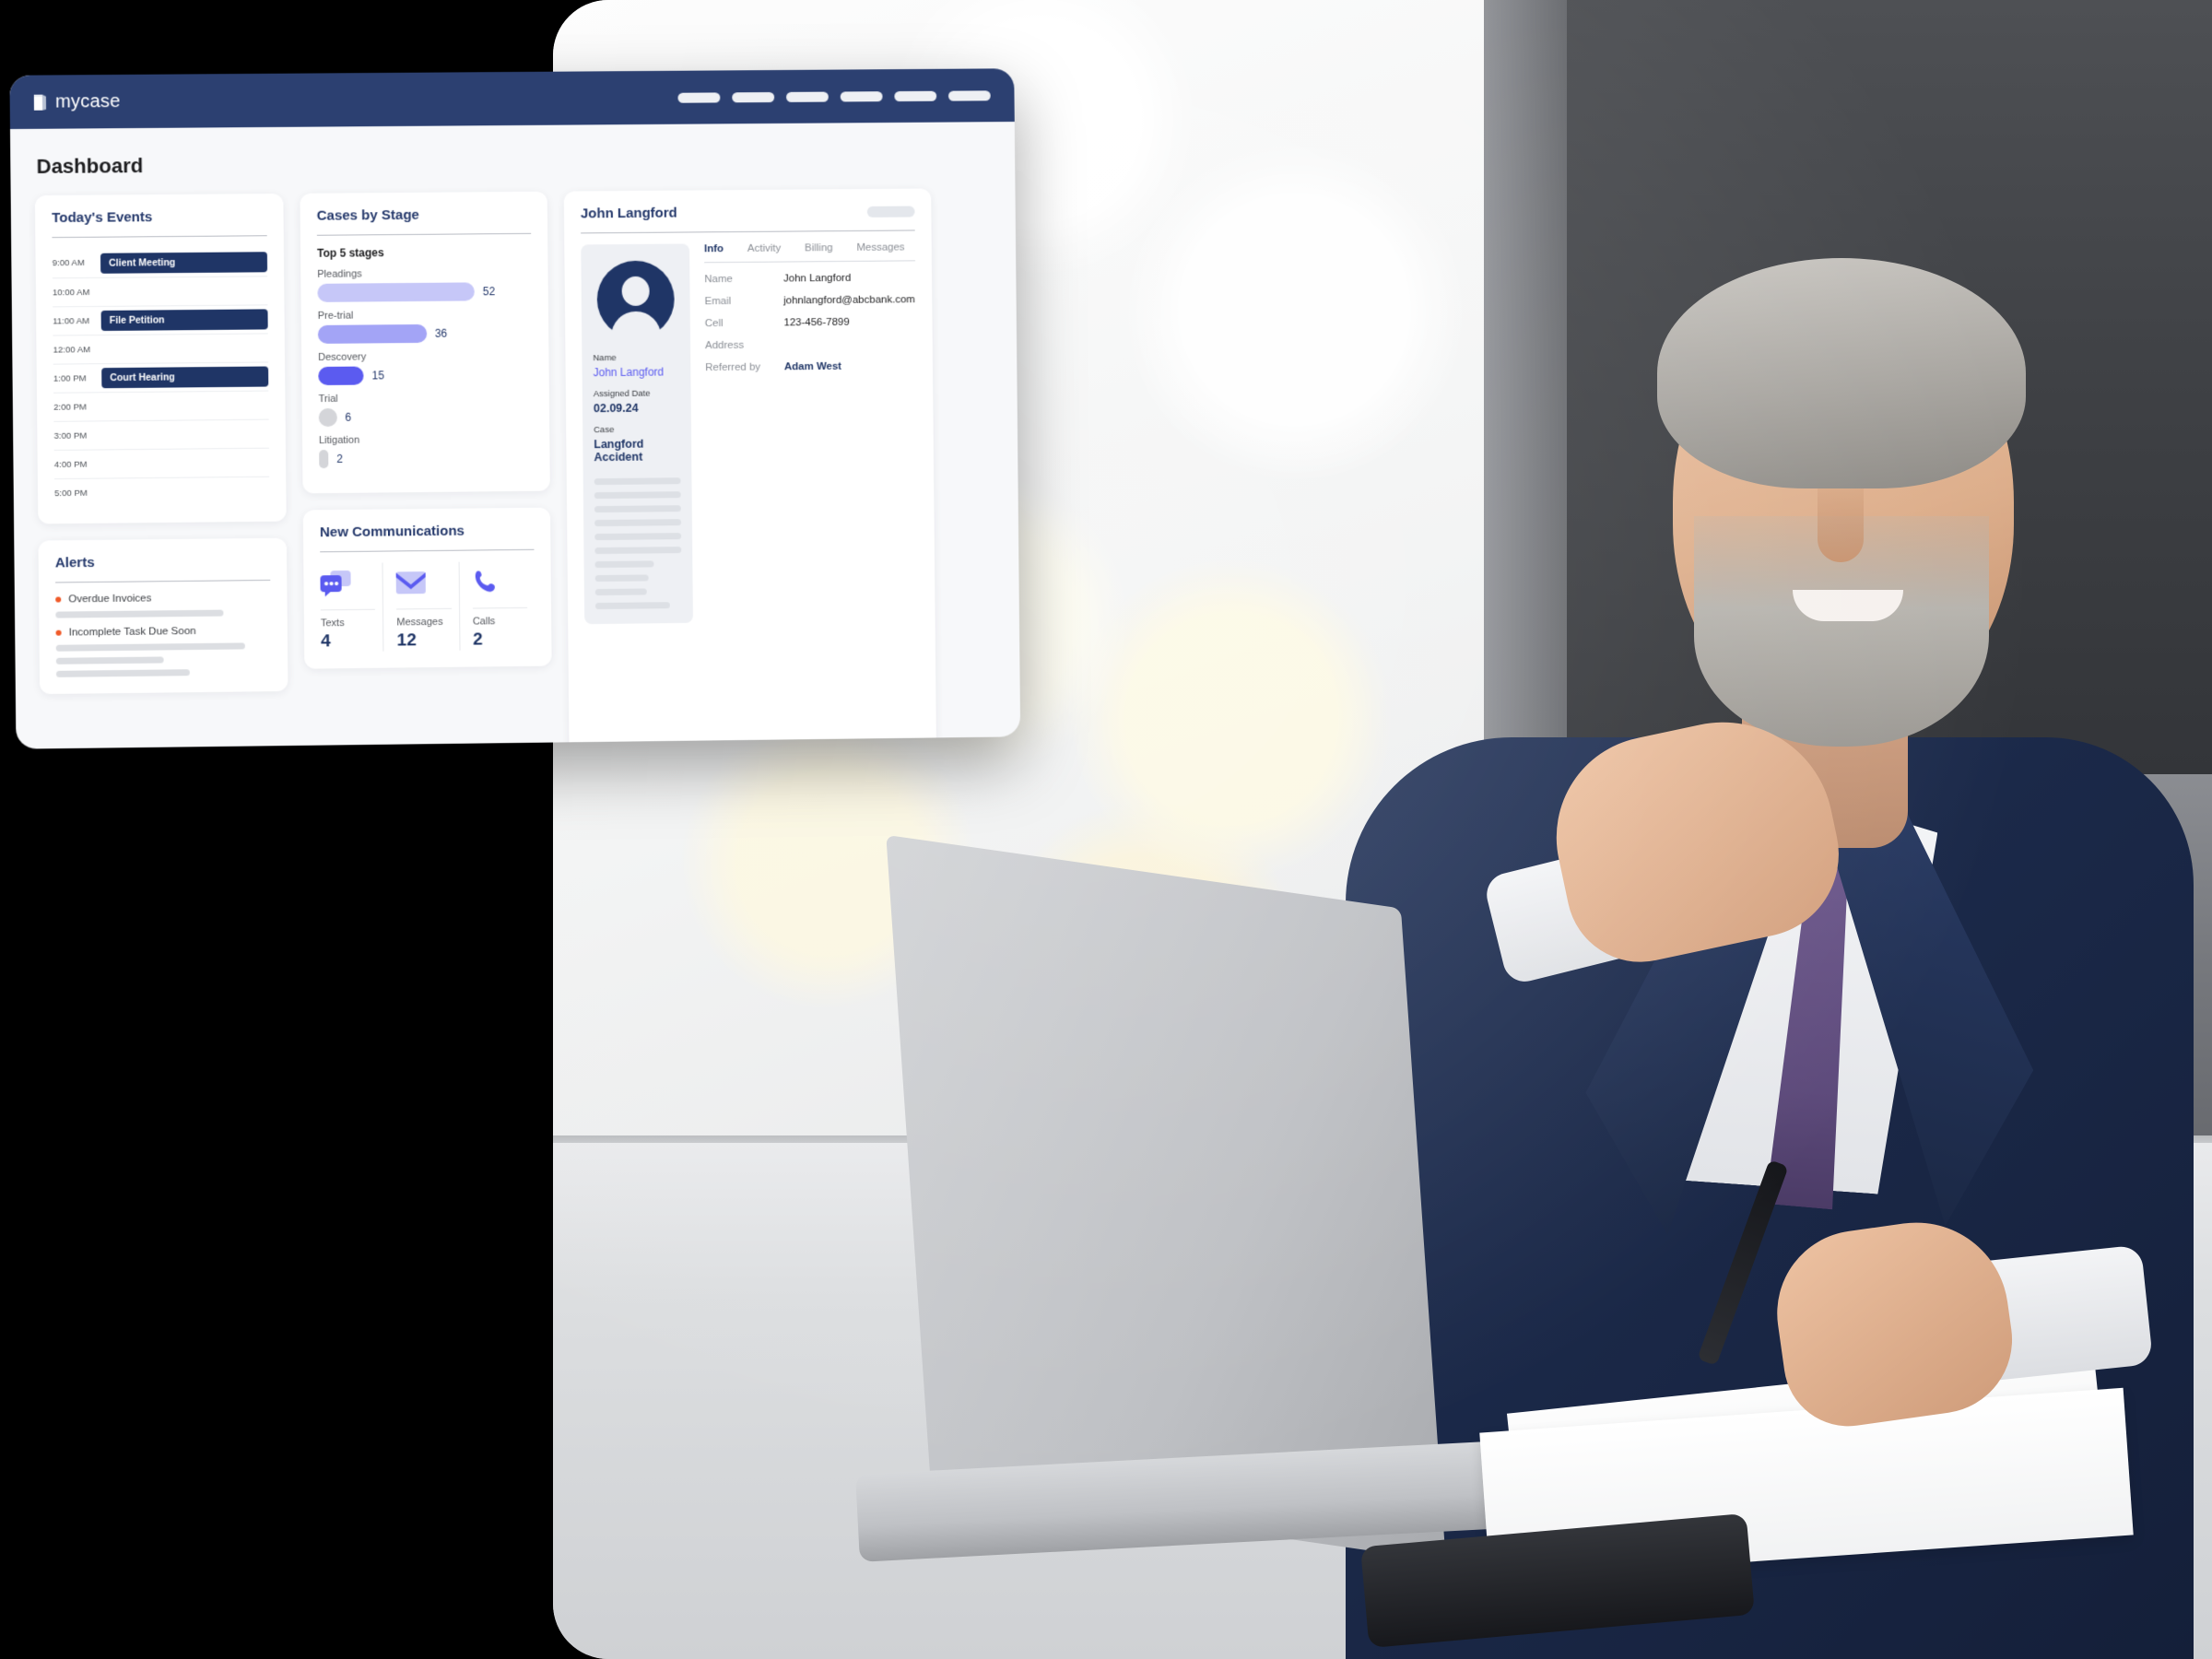 Image resolution: width=2212 pixels, height=1659 pixels. What do you see at coordinates (102, 218) in the screenshot?
I see `todays-events-title: Today's Events` at bounding box center [102, 218].